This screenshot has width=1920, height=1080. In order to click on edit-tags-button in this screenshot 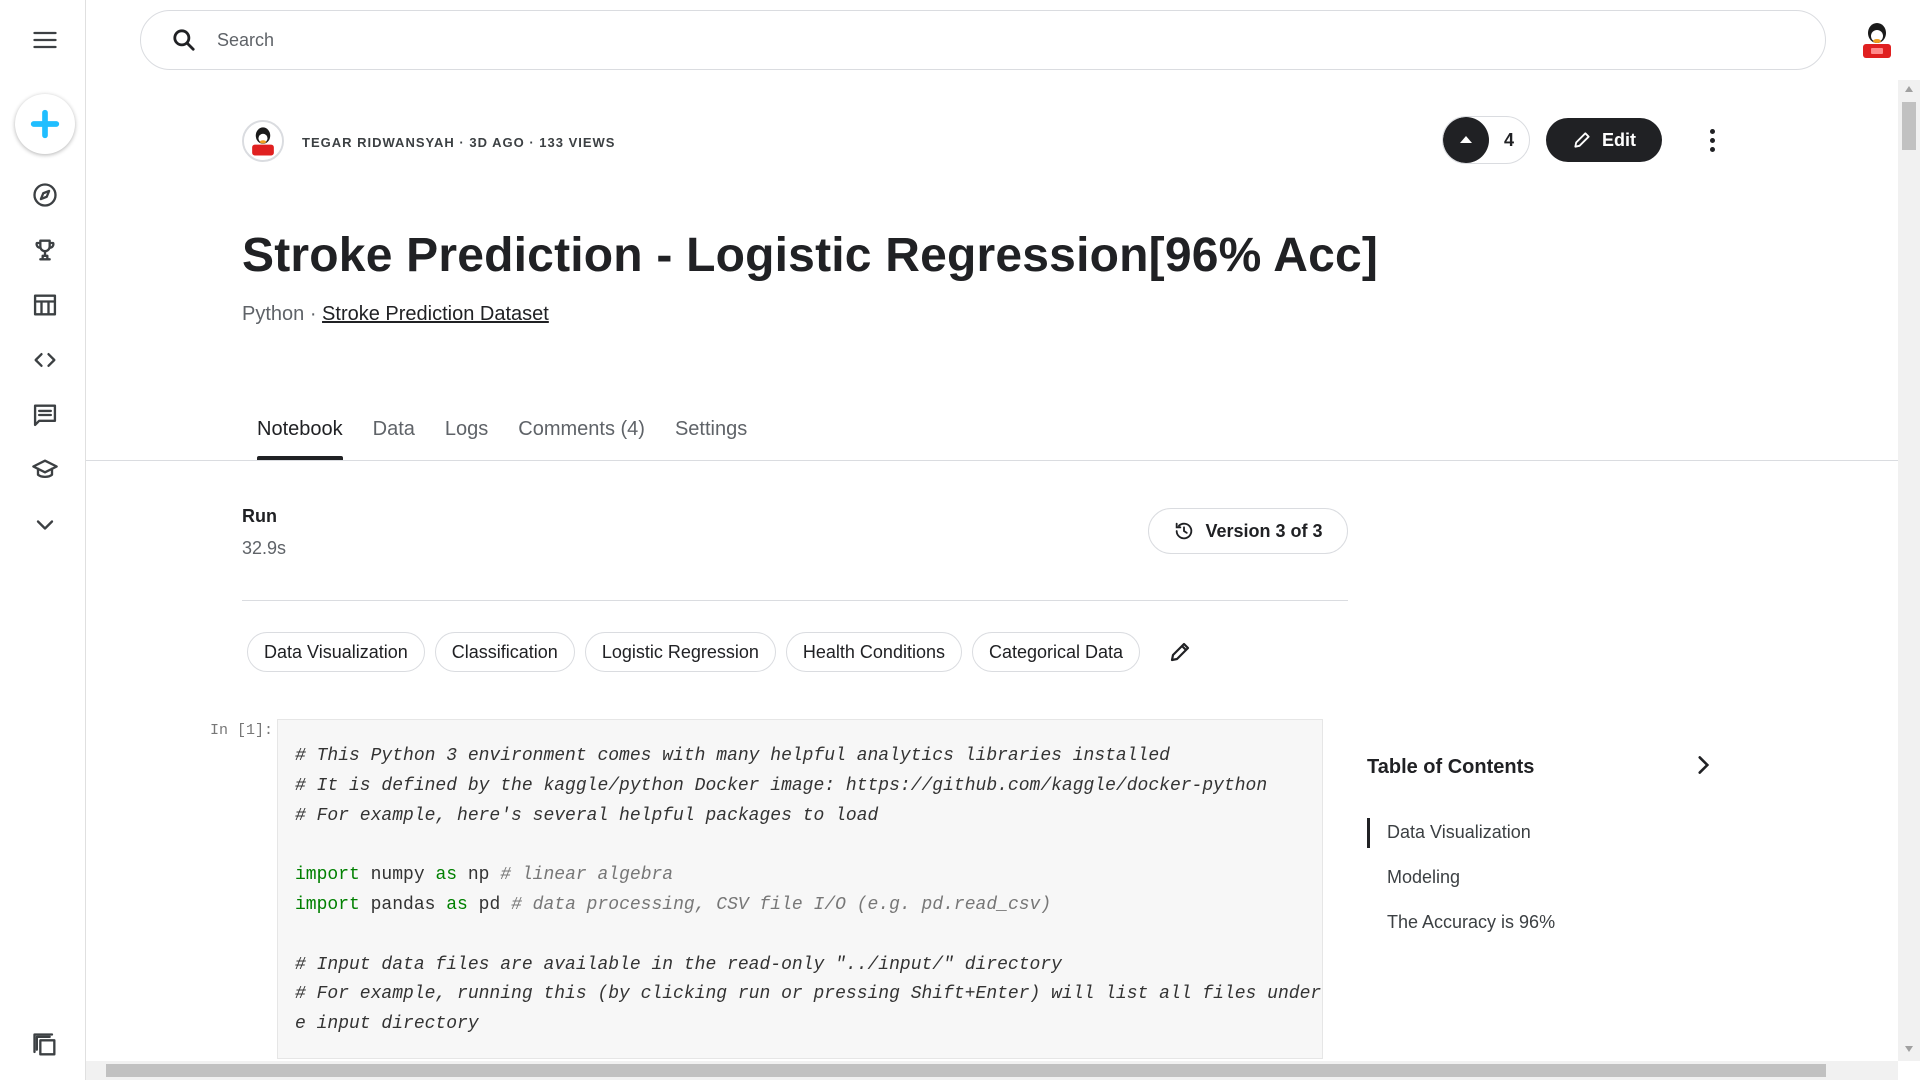, I will do `click(1180, 652)`.